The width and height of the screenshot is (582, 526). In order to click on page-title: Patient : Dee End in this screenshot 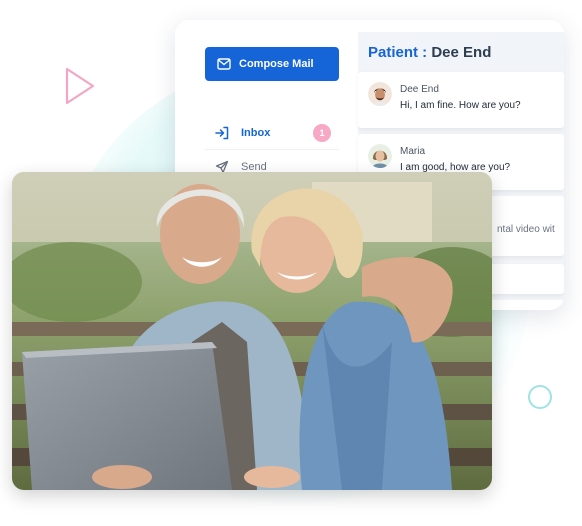, I will do `click(429, 52)`.